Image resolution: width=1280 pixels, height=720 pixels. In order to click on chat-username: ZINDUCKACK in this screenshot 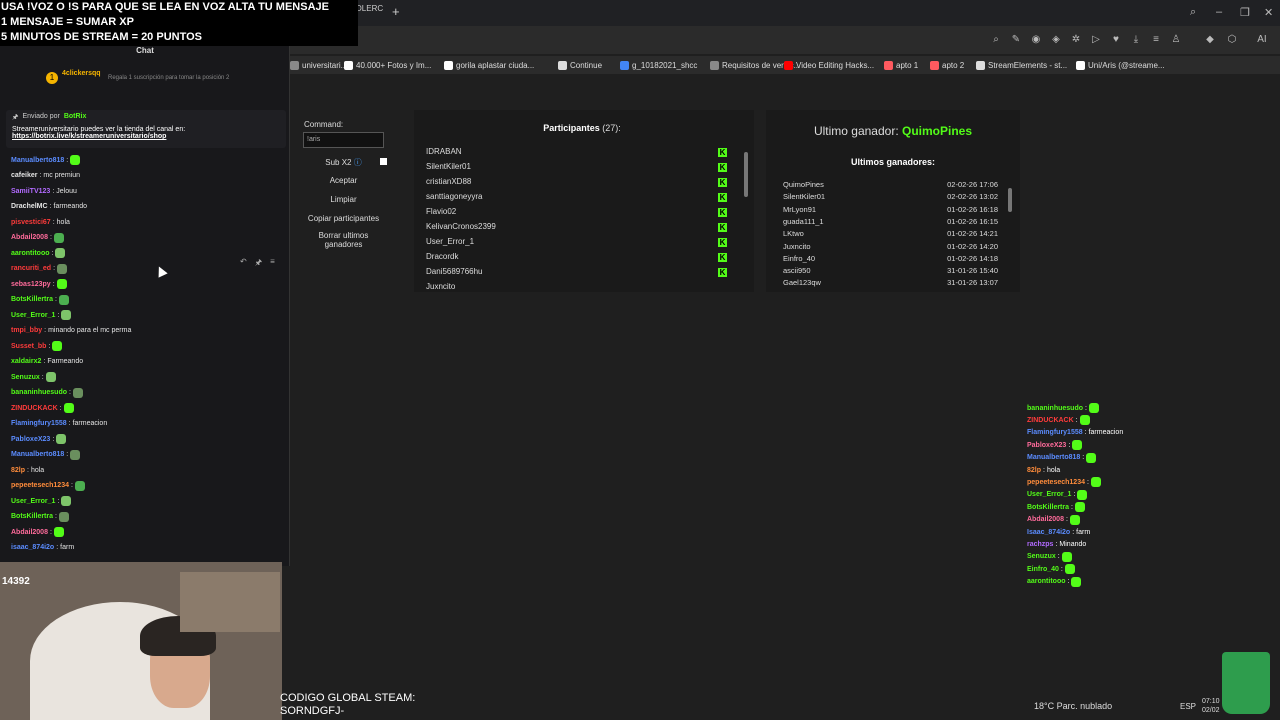, I will do `click(34, 408)`.